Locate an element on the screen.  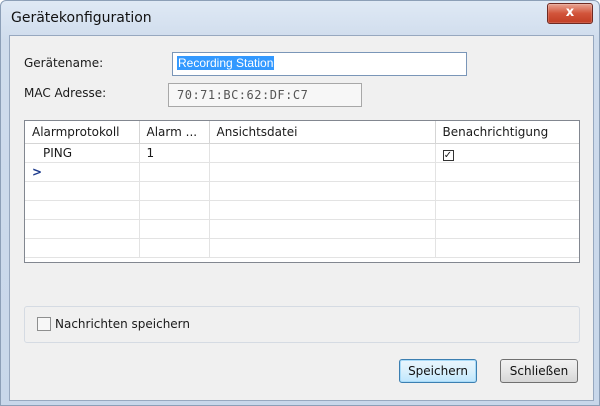
cell-view-file is located at coordinates (322, 153).